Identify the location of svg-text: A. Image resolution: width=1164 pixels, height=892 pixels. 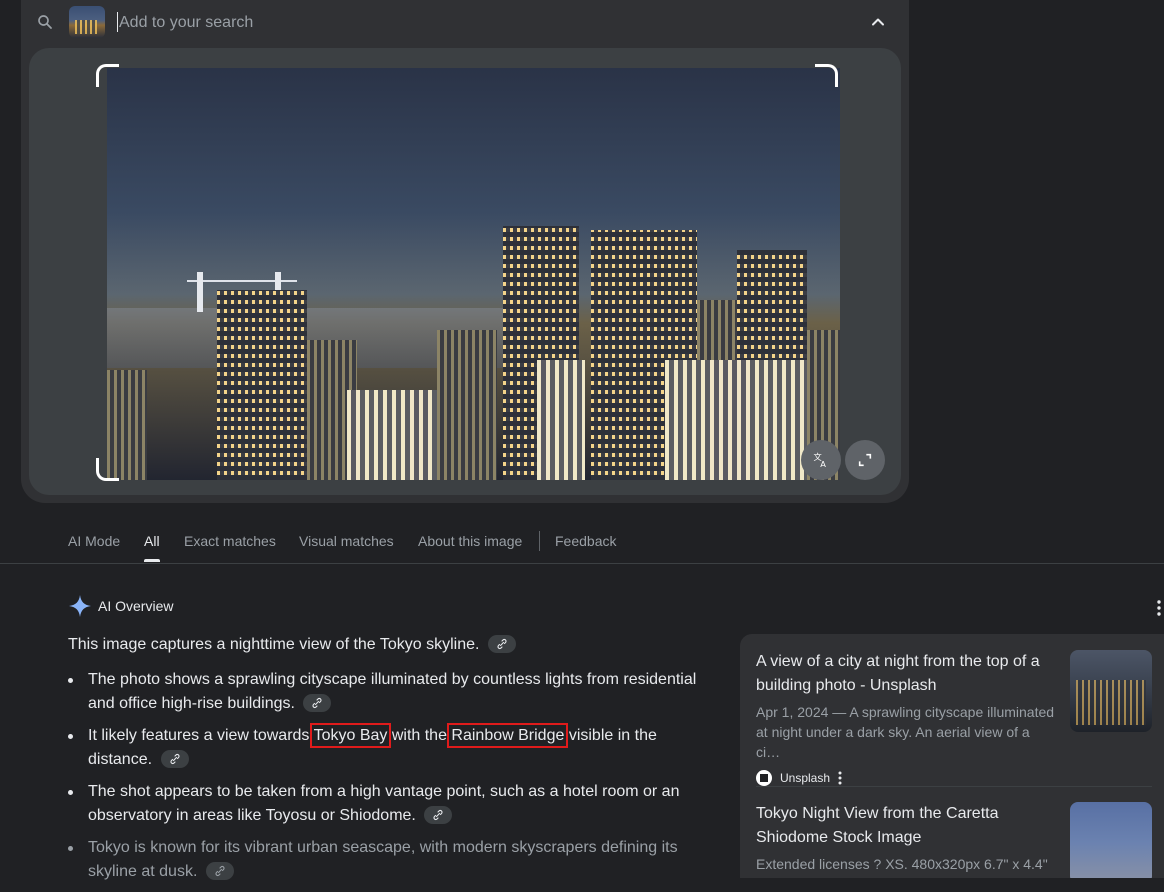
(823, 464).